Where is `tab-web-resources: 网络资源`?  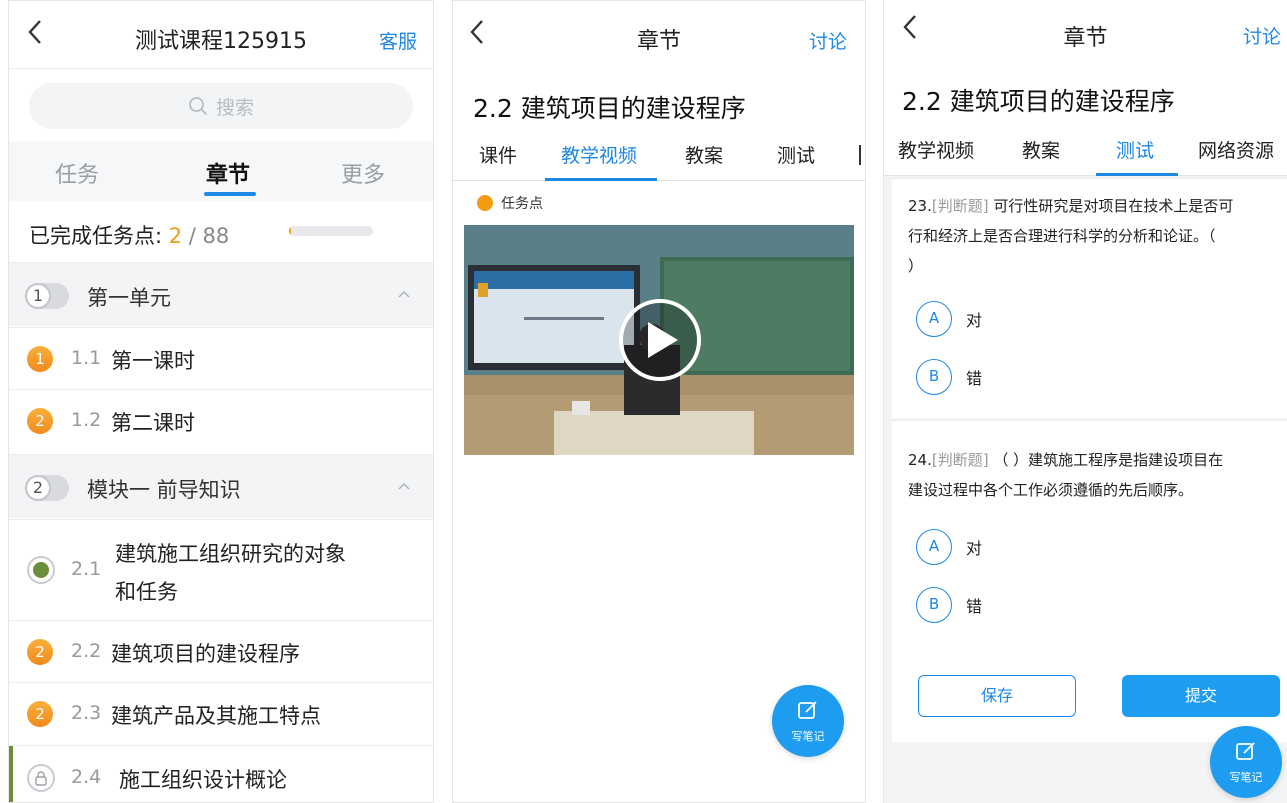 tab-web-resources: 网络资源 is located at coordinates (1236, 149).